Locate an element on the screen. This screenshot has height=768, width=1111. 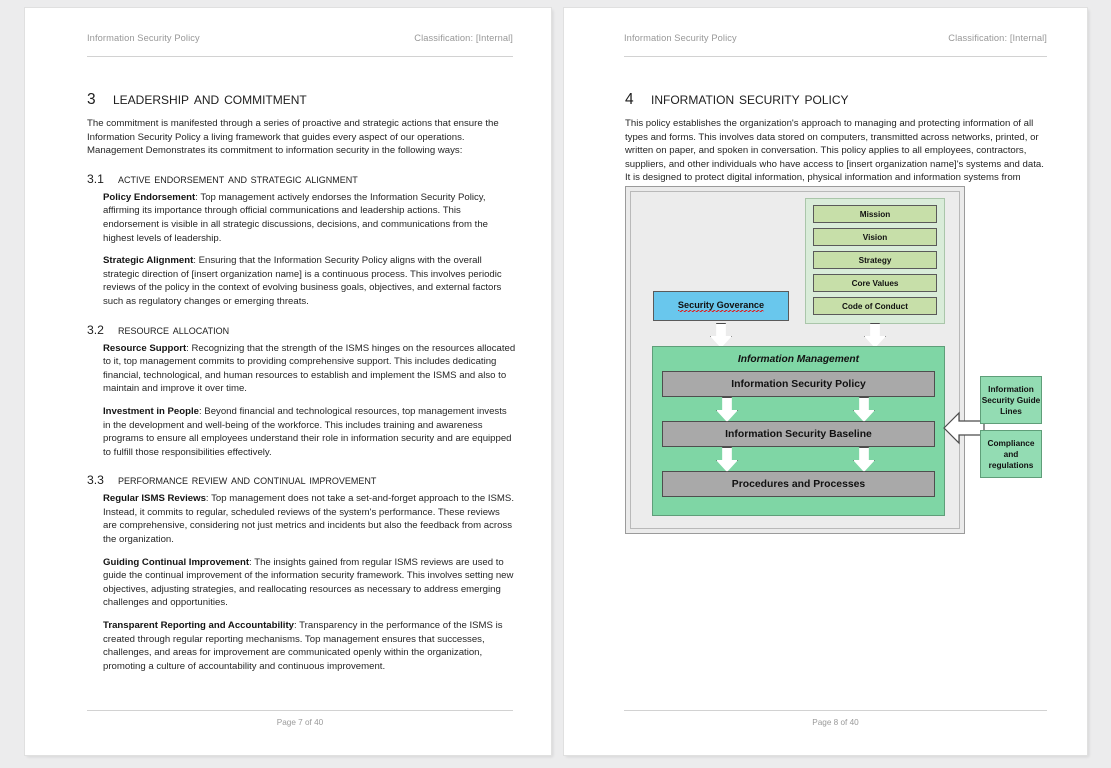
box-mission: Mission is located at coordinates (875, 214).